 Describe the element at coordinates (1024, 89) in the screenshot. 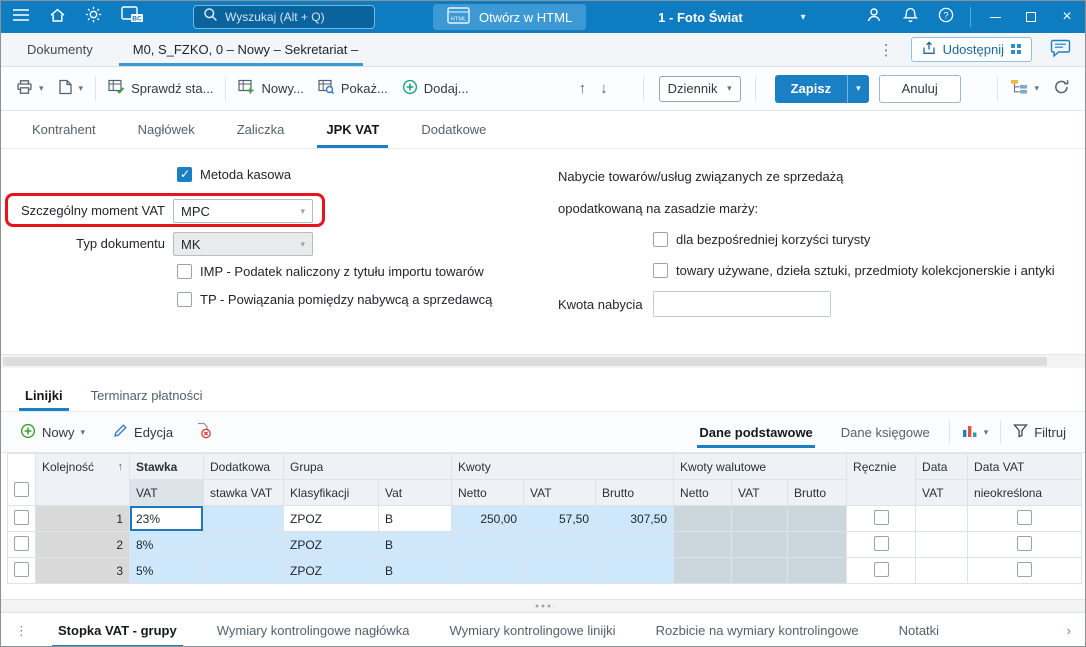

I see `hierarchy-button: ▾` at that location.